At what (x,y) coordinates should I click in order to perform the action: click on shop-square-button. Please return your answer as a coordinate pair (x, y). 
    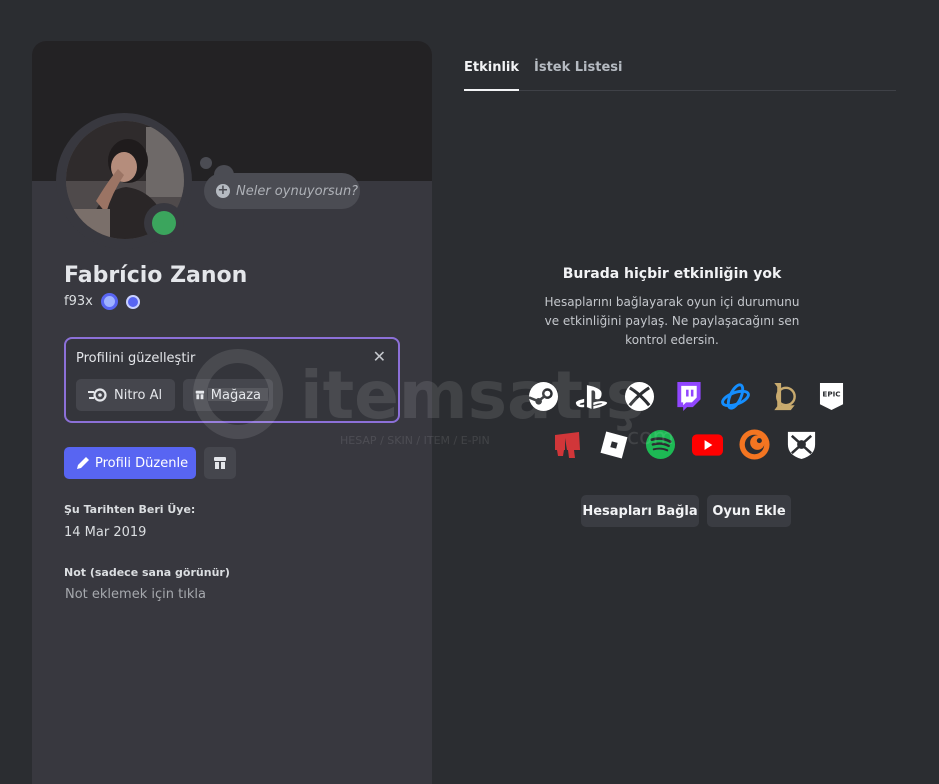
    Looking at the image, I should click on (220, 463).